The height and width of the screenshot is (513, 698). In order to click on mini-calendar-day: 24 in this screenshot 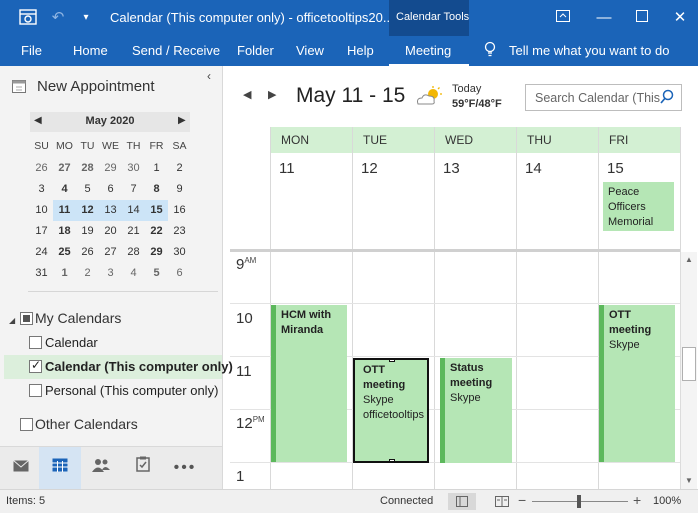, I will do `click(41, 252)`.